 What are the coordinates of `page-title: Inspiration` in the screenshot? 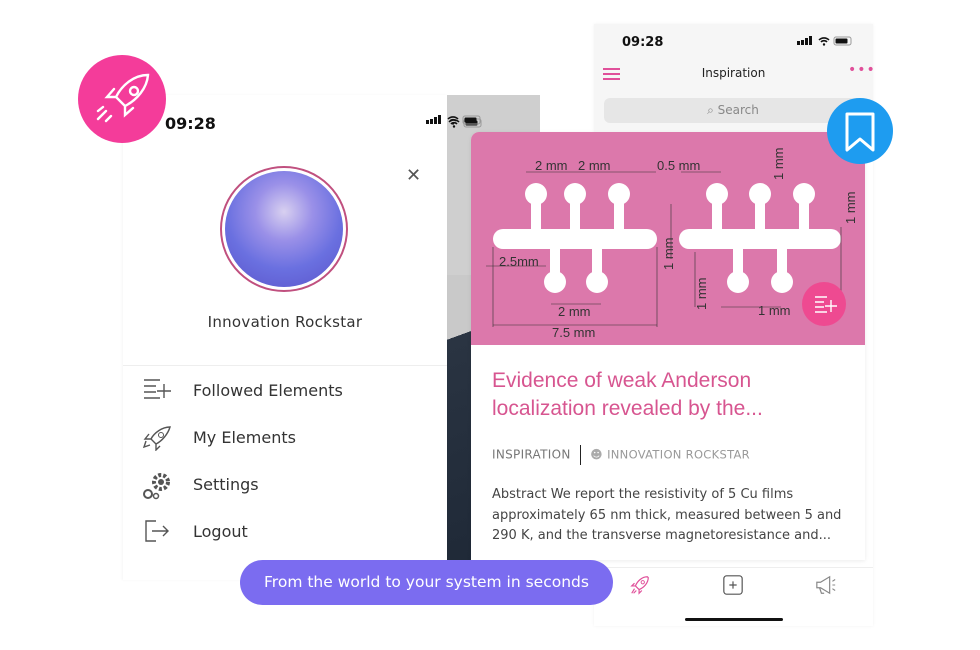 It's located at (733, 73).